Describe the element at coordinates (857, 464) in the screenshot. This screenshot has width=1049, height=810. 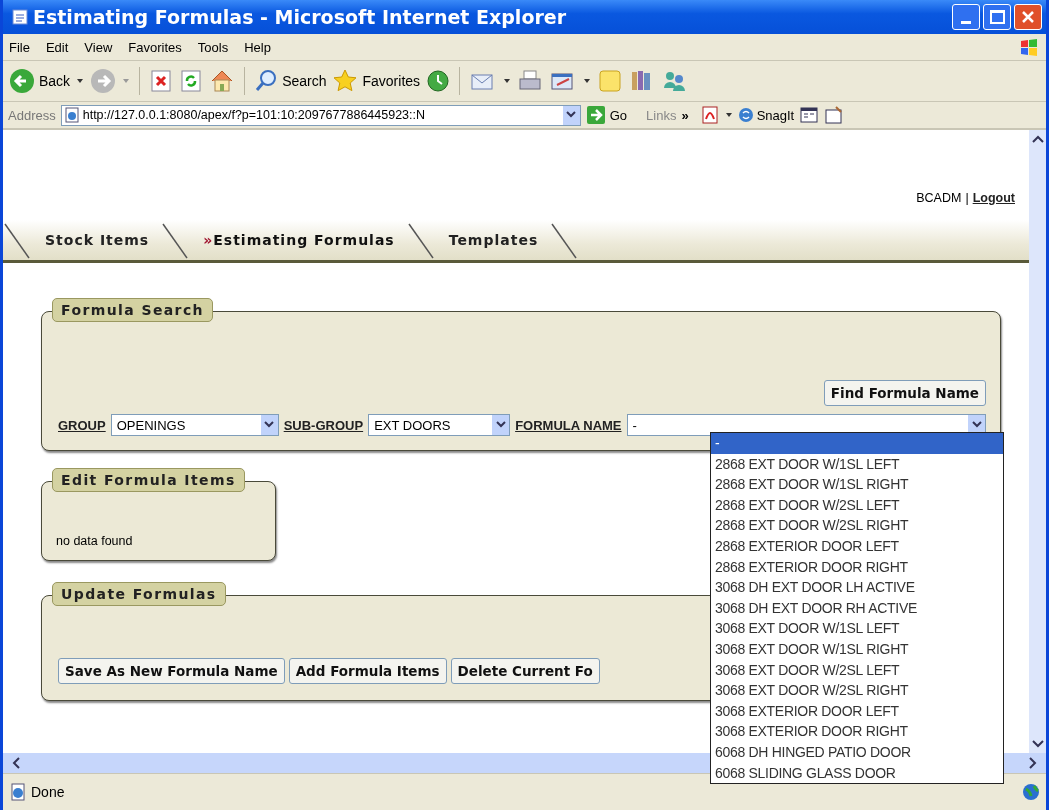
I see `dropdown-option: 2868 EXT DOOR W/1SL LEFT` at that location.